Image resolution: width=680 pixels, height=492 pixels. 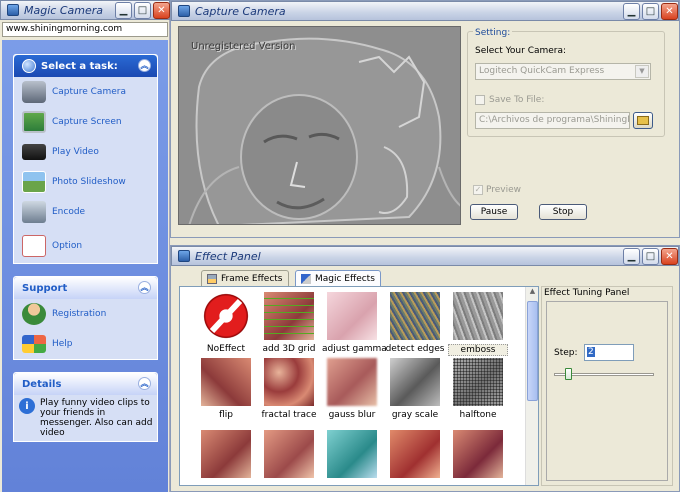 I want to click on effect-tuning-panel: Effect Tuning Panel Step: 2, so click(x=607, y=386).